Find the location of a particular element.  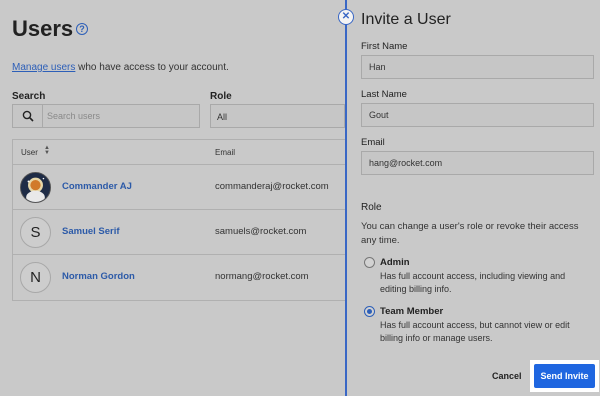

search-input is located at coordinates (122, 116).